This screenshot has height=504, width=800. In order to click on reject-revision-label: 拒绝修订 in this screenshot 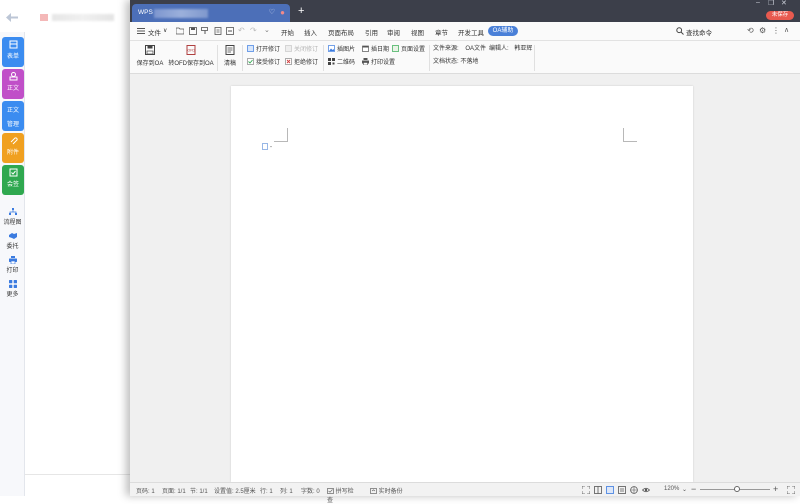, I will do `click(306, 63)`.